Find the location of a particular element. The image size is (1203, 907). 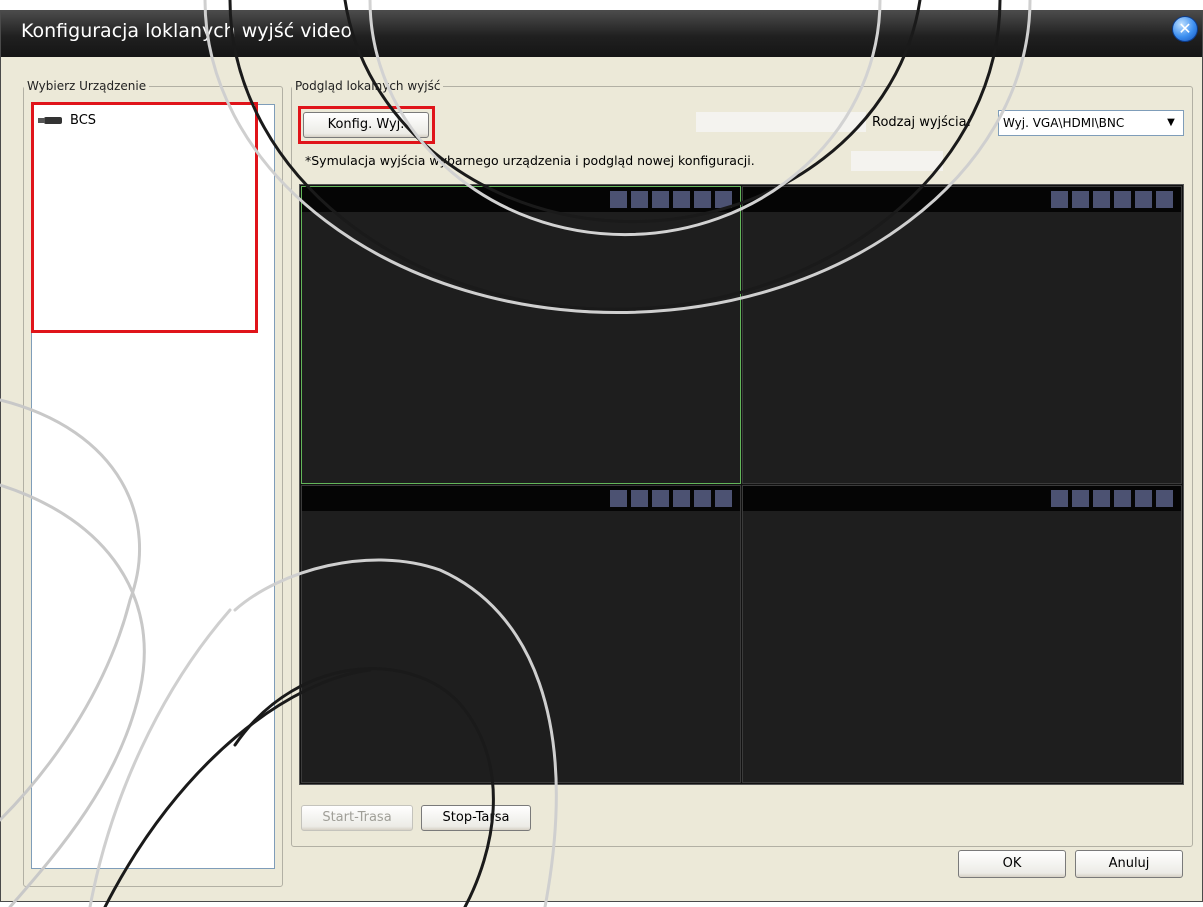

window-title: Konfiguracja loklanych wyjść video is located at coordinates (187, 31).